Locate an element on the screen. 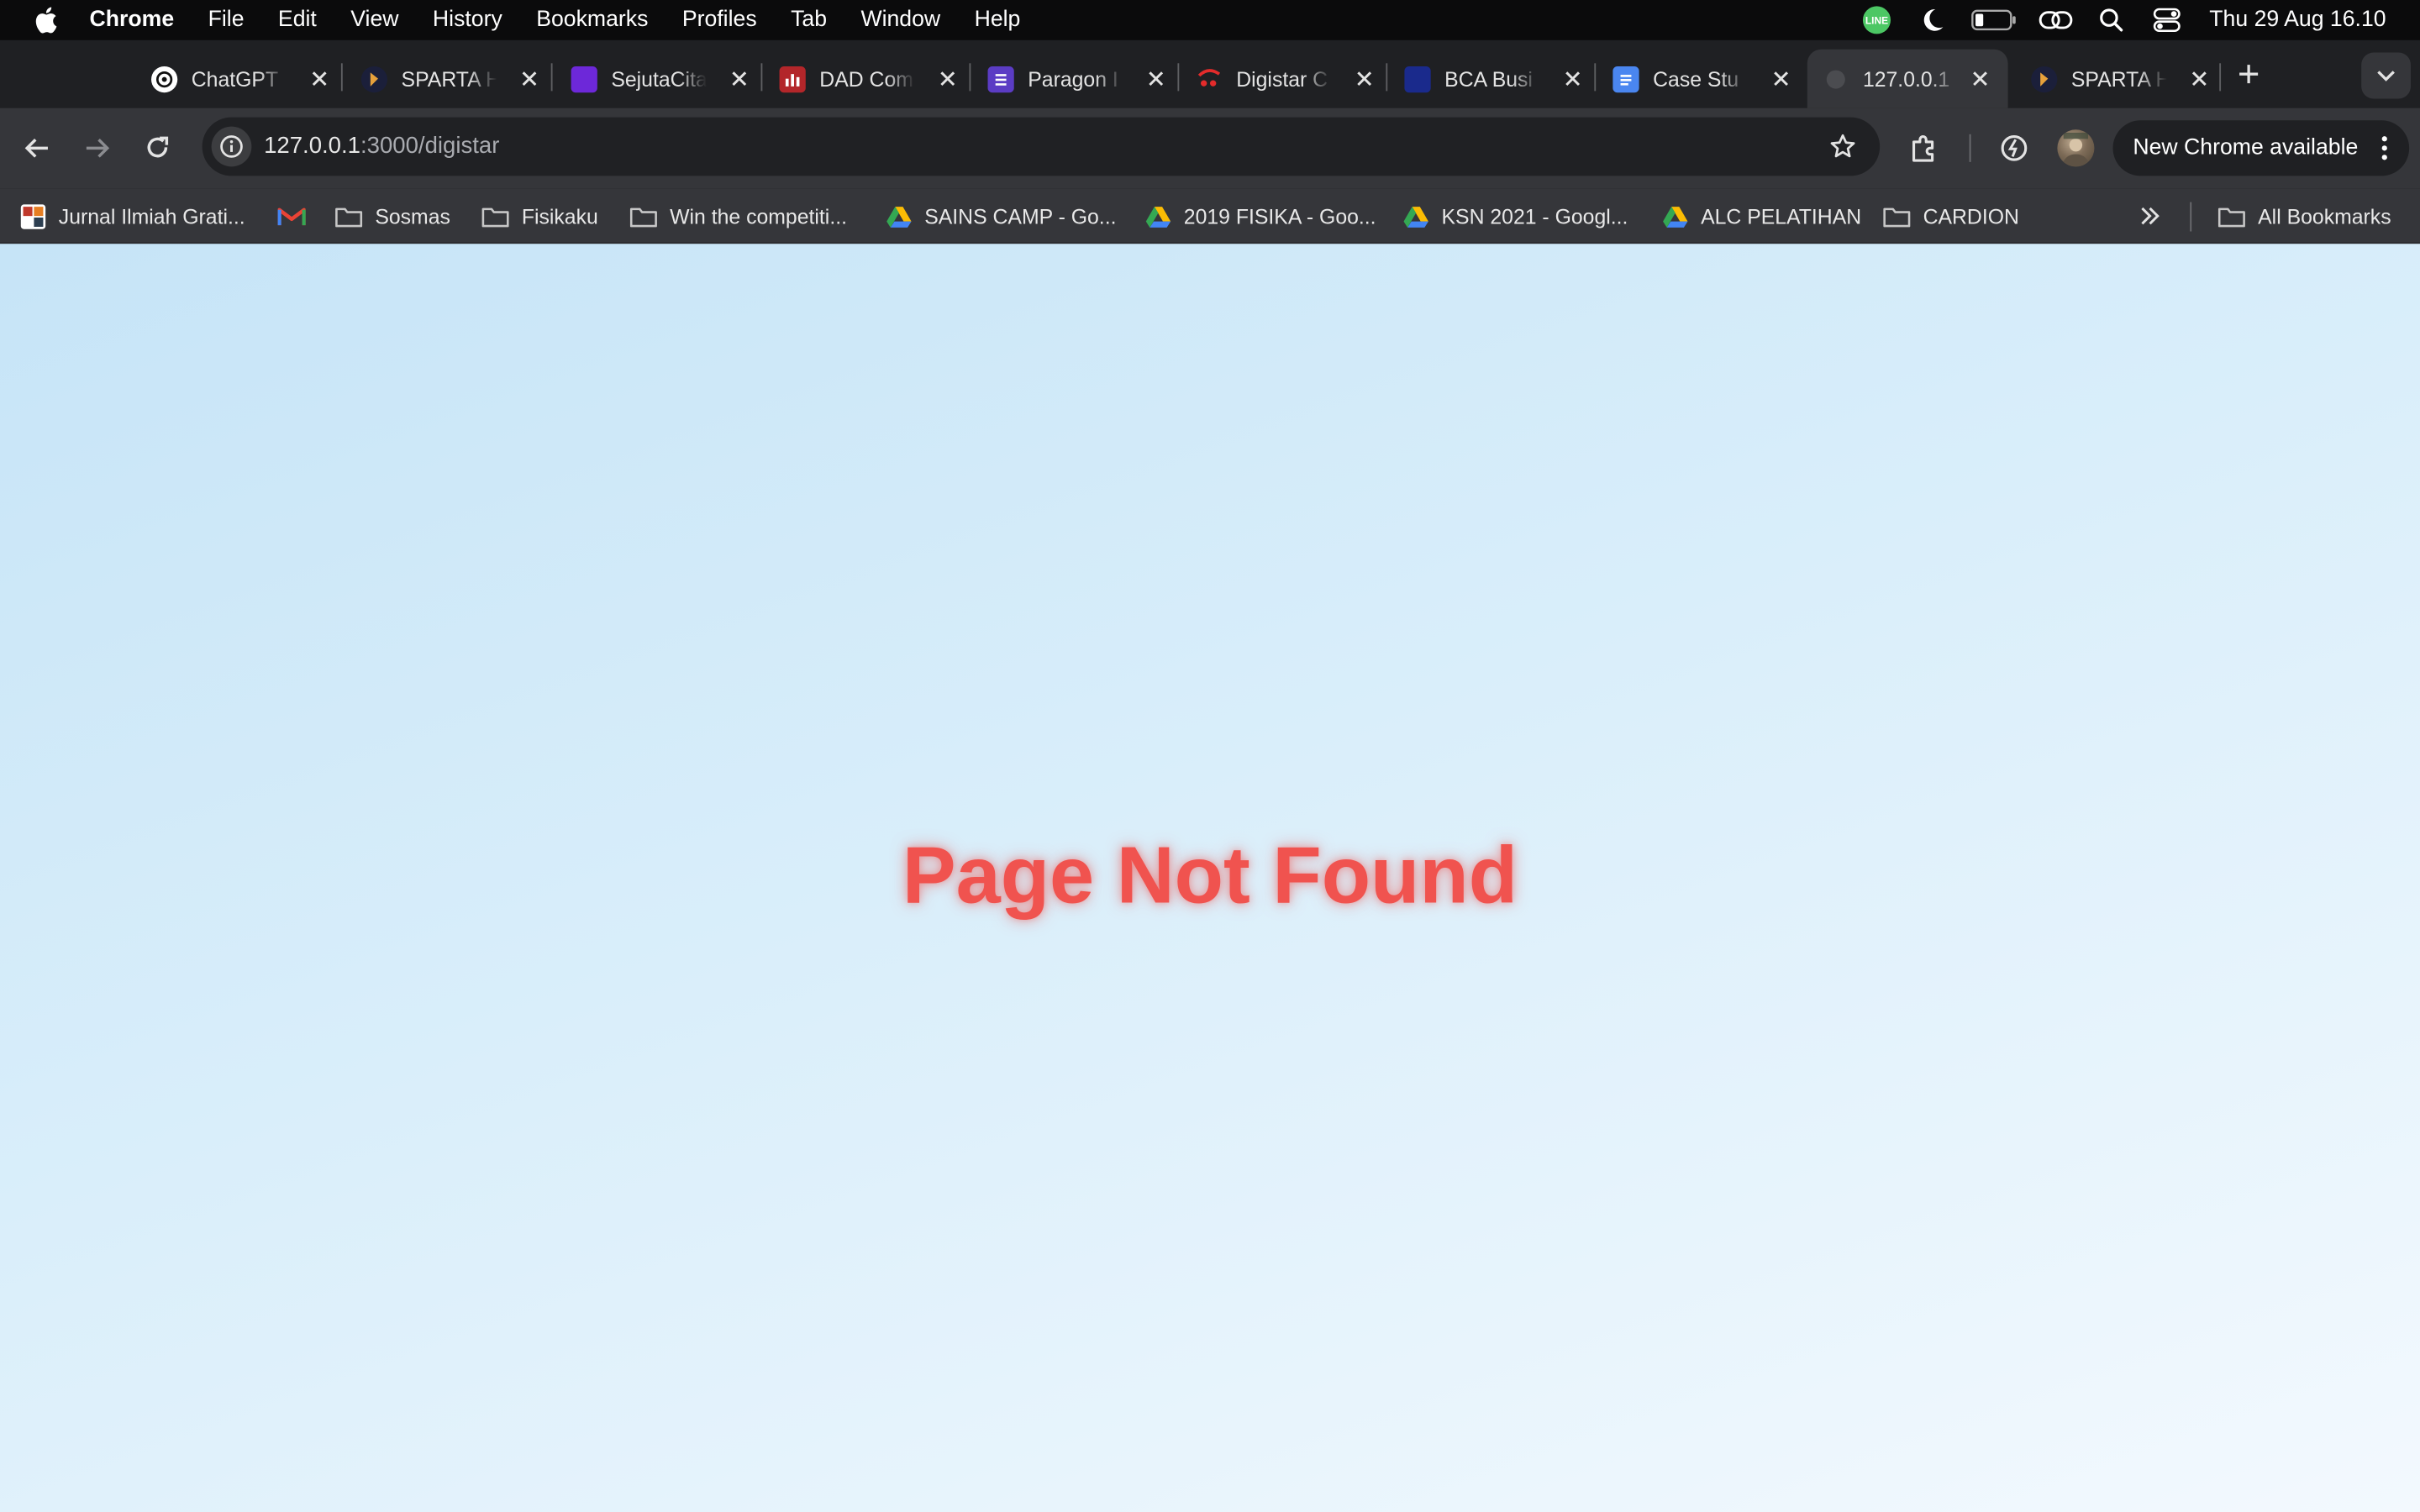 Image resolution: width=2420 pixels, height=1512 pixels. performance-icon is located at coordinates (2014, 147).